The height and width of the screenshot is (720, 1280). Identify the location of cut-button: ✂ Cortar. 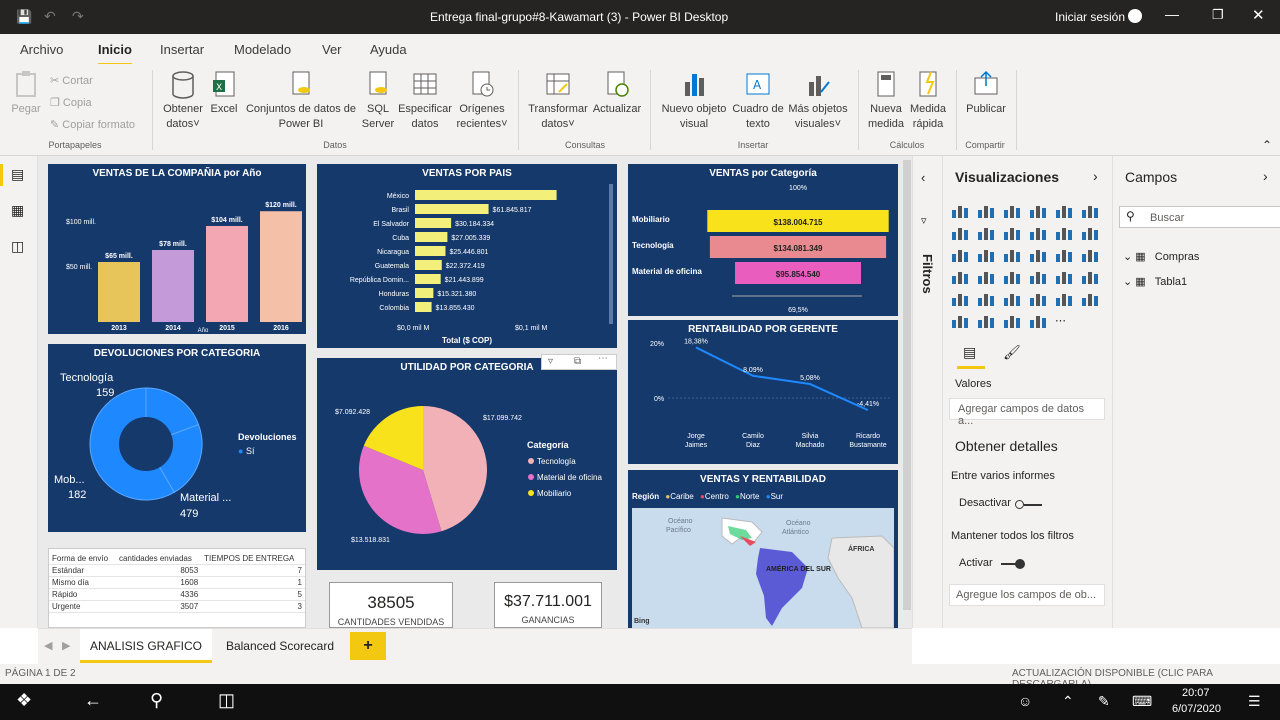
(71, 80).